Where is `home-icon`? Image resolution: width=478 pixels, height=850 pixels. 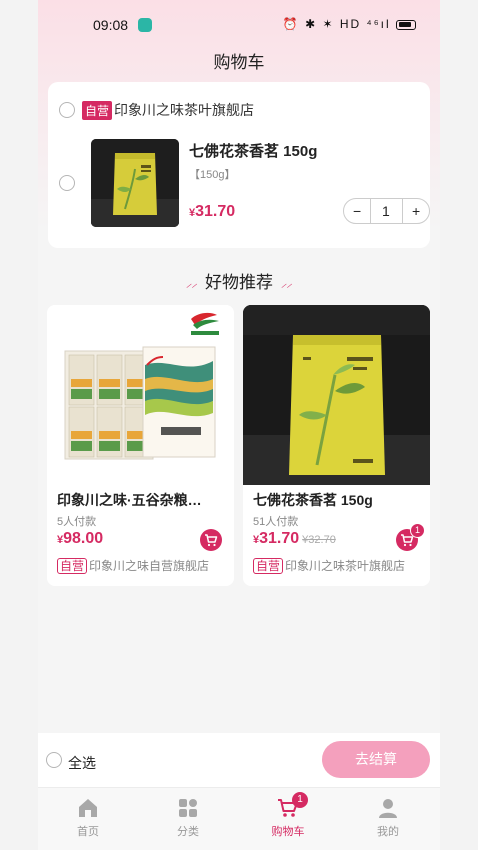 home-icon is located at coordinates (88, 808).